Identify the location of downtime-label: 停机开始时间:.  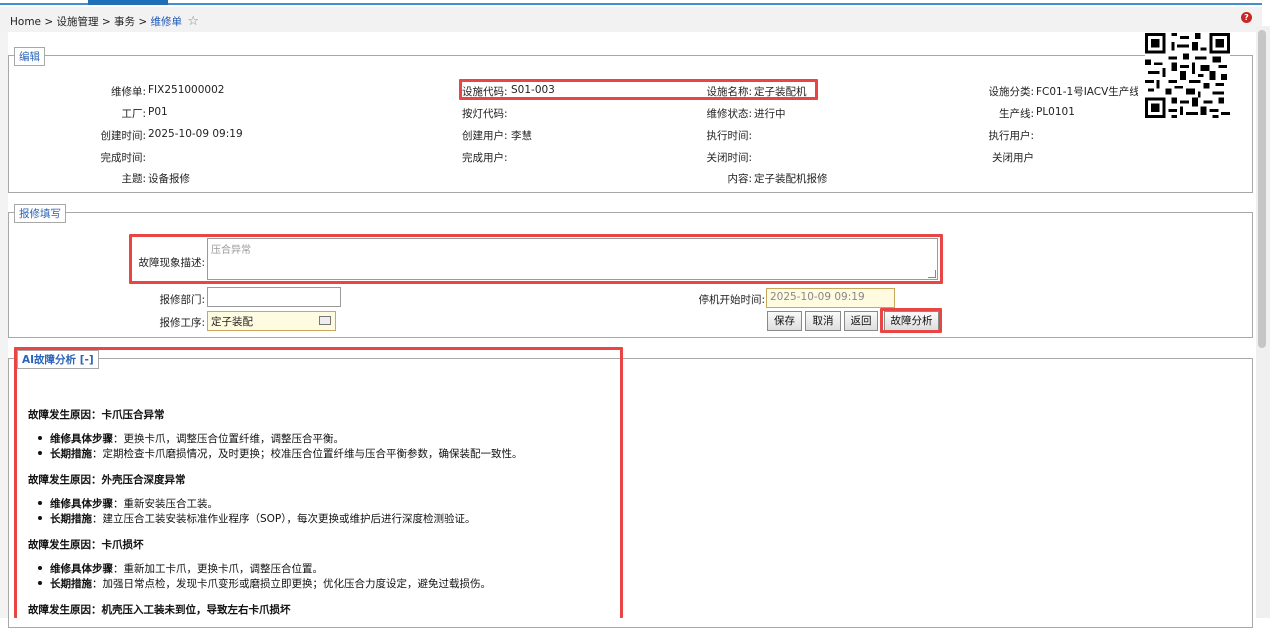
(731, 300).